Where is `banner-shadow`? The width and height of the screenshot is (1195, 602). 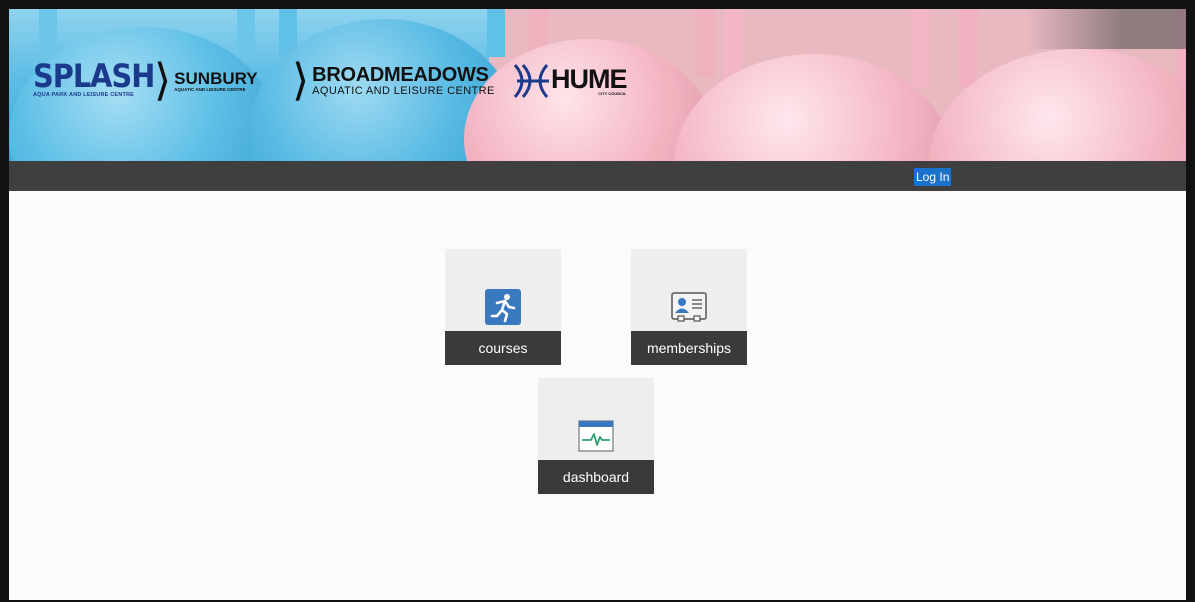 banner-shadow is located at coordinates (1106, 29).